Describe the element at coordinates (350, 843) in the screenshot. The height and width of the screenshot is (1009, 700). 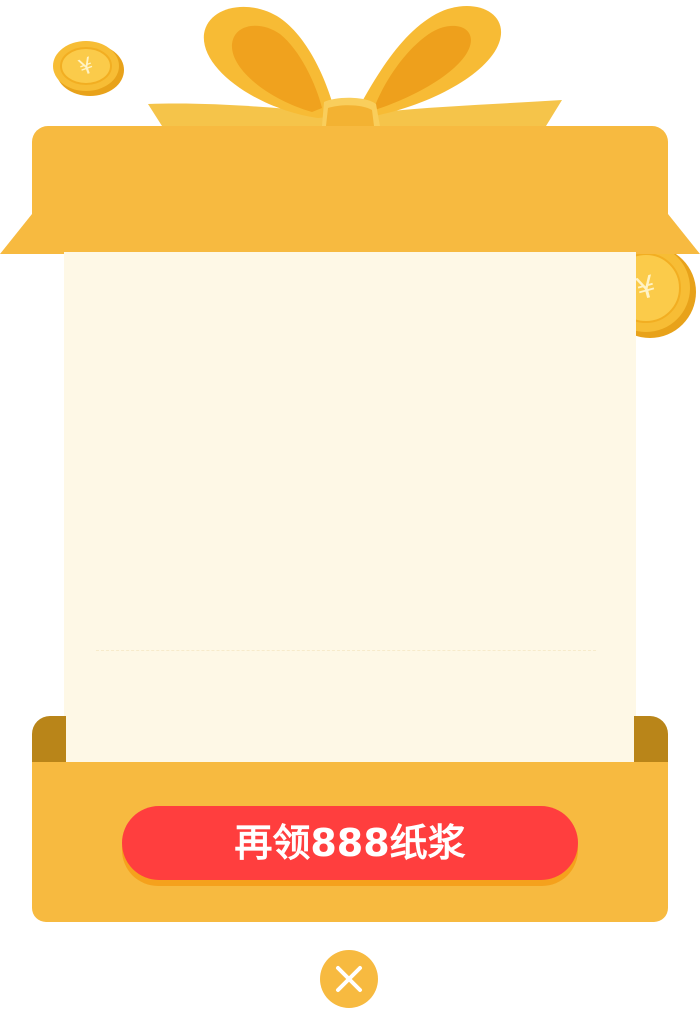
I see `claim-again-button: 再领888纸浆` at that location.